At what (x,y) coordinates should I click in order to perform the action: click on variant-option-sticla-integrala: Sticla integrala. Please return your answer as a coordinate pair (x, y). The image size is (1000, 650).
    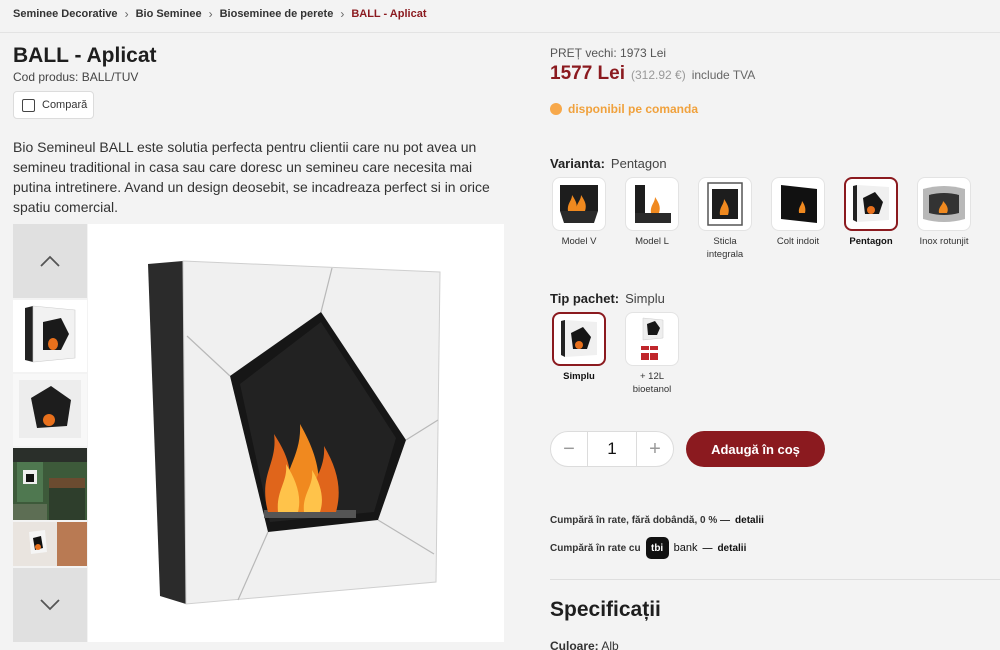
    Looking at the image, I should click on (725, 219).